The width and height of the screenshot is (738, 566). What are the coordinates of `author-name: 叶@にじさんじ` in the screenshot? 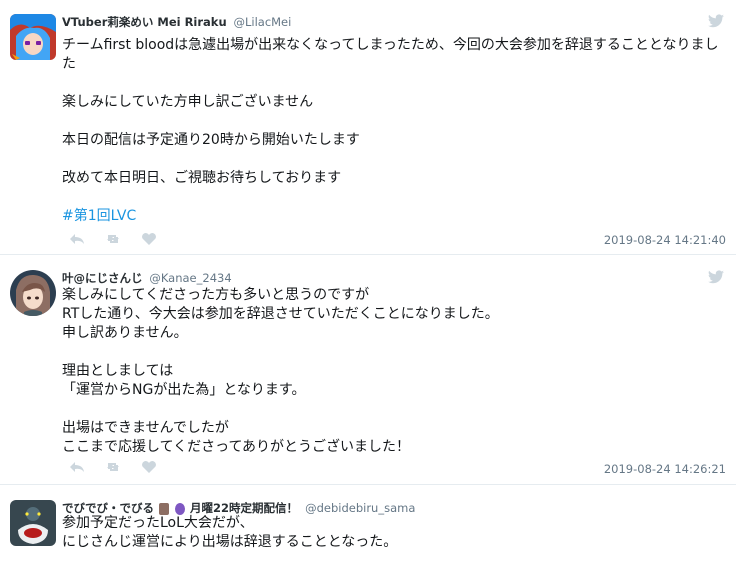 It's located at (102, 278).